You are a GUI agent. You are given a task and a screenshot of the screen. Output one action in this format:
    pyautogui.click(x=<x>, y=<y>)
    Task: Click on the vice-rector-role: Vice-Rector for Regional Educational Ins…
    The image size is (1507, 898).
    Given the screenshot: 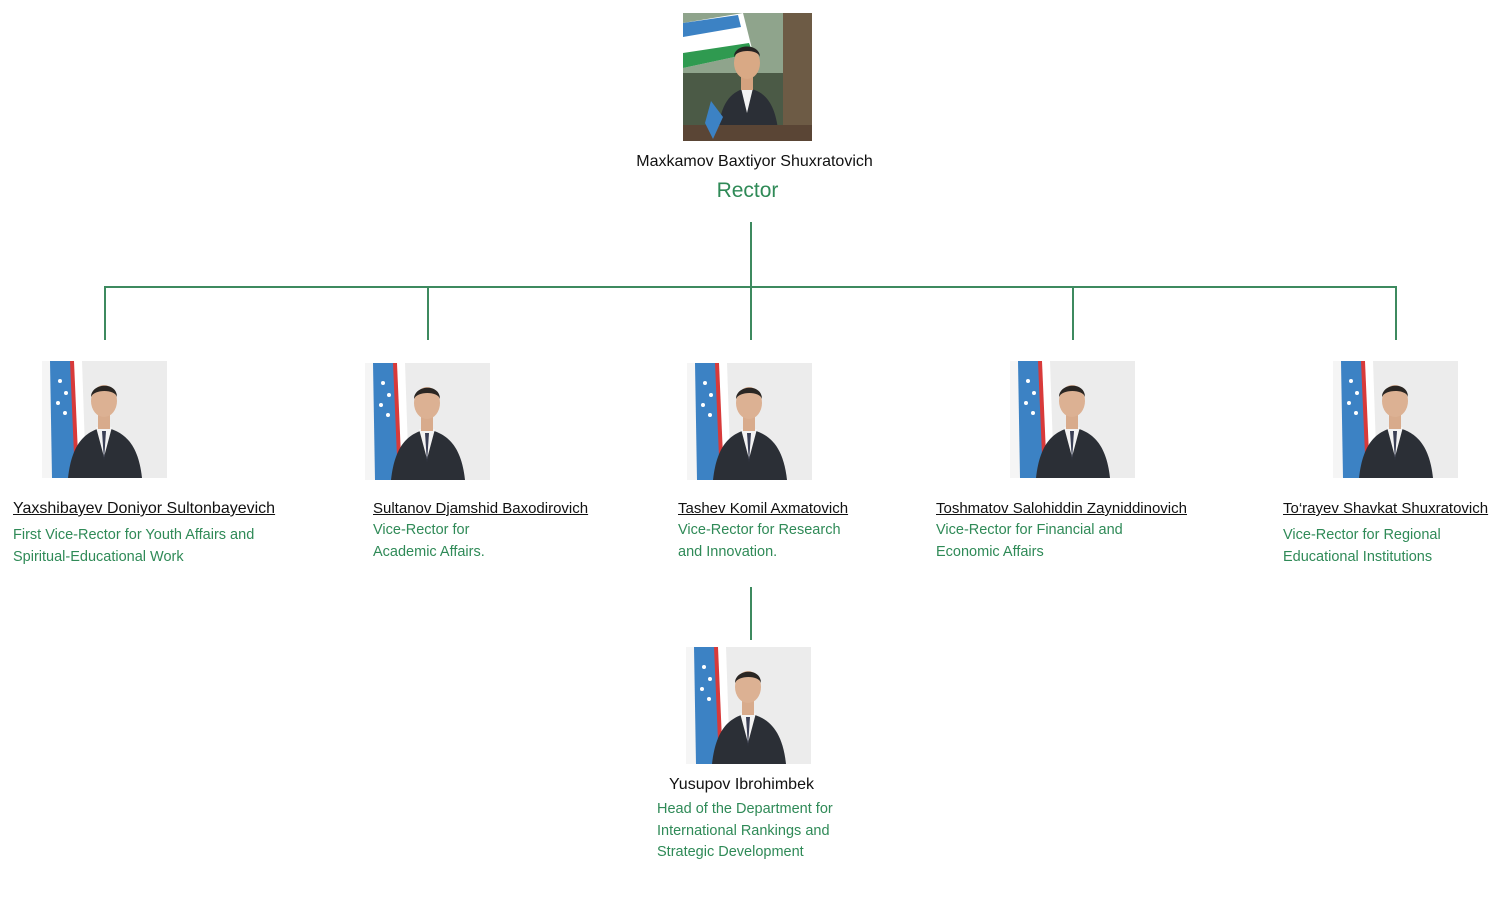 What is the action you would take?
    pyautogui.click(x=1362, y=546)
    